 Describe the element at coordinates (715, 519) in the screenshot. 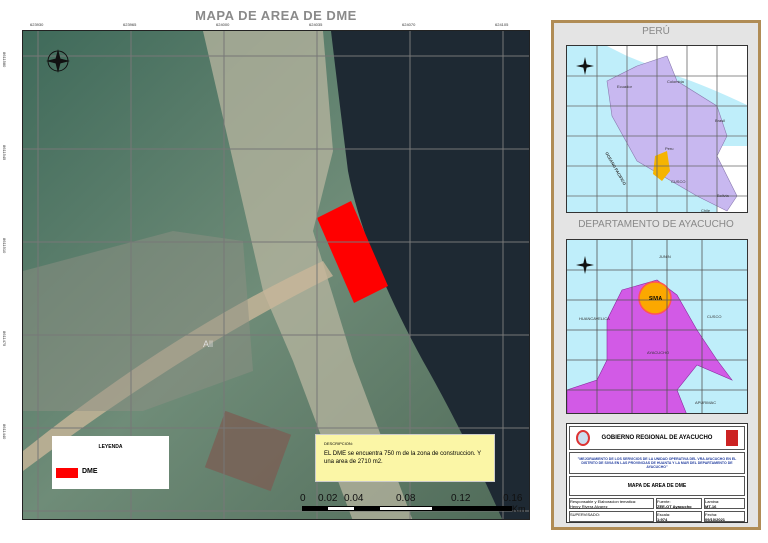

I see `date-value: 09/10/2021` at that location.